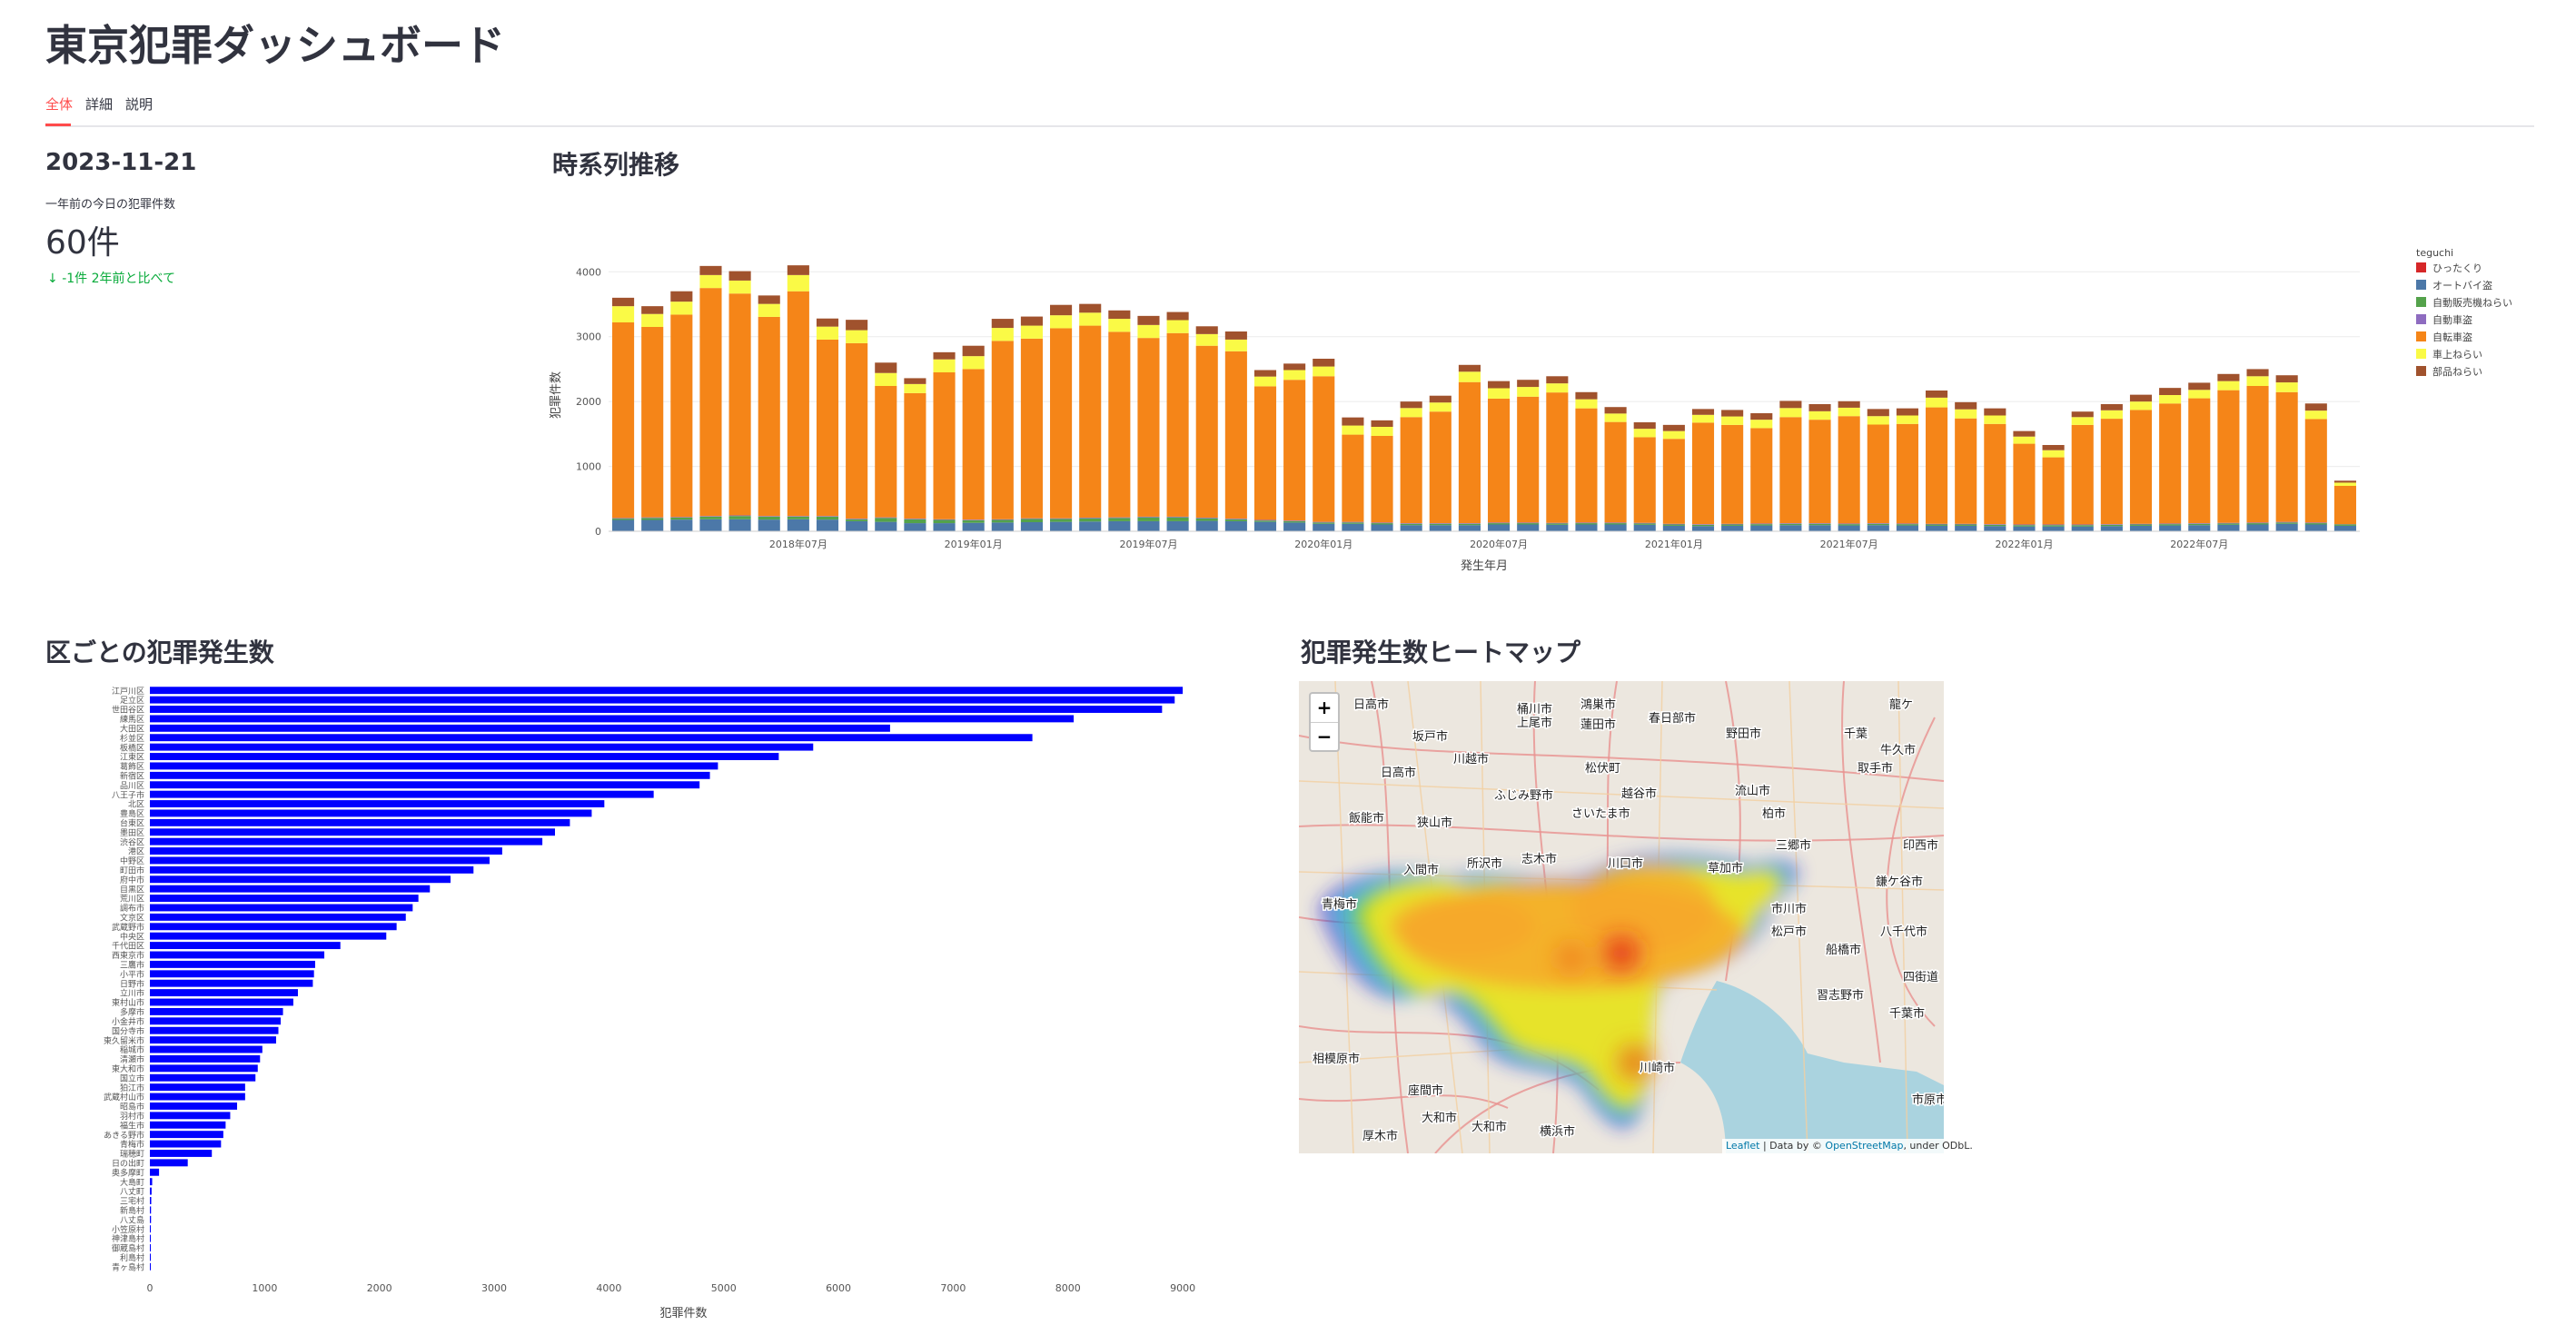  Describe the element at coordinates (1336, 1059) in the screenshot. I see `map-place-label: 相模原市` at that location.